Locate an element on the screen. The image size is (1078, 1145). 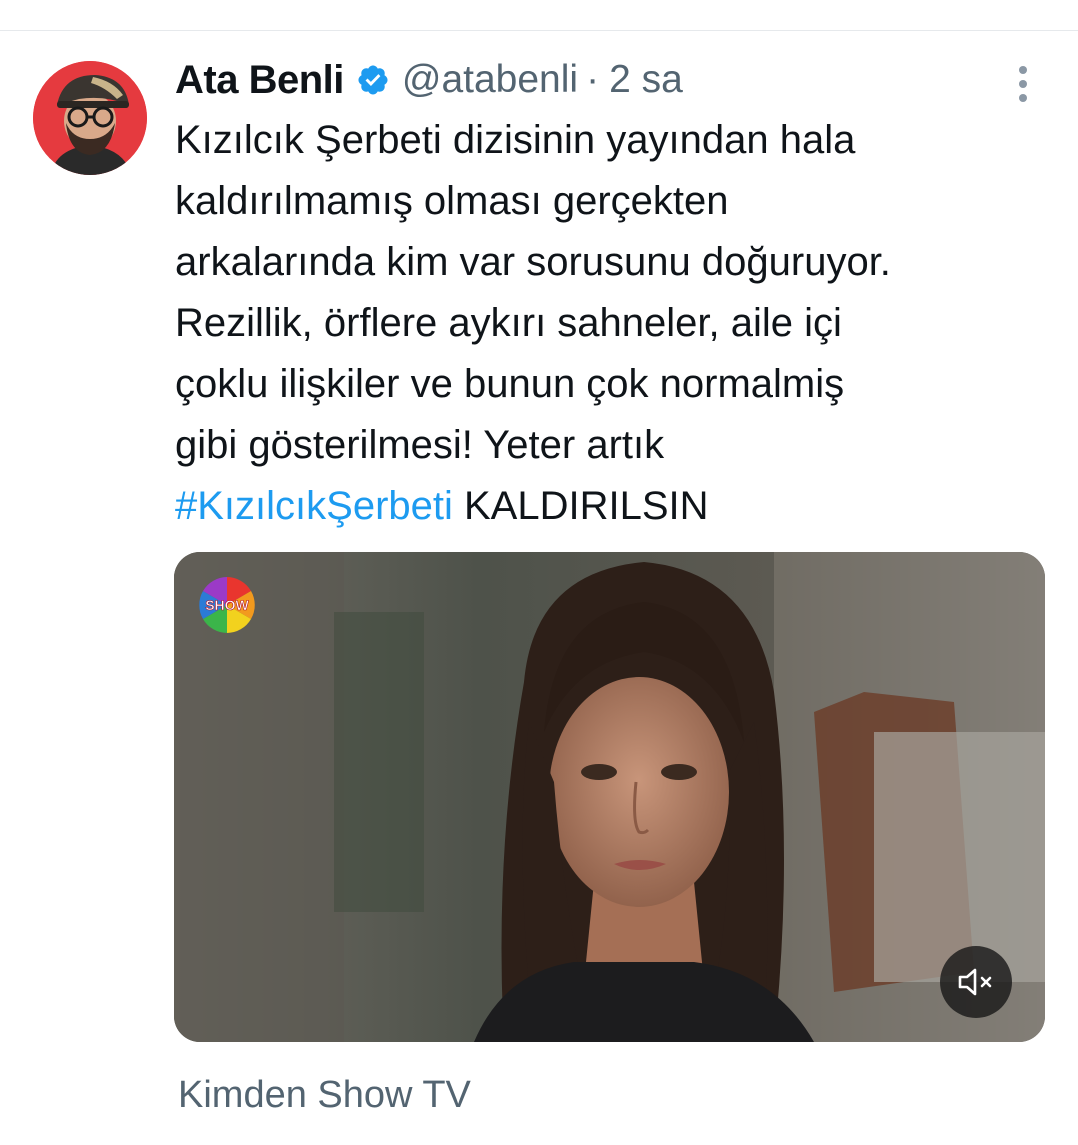
hashtag-link: #KızılcıkŞerbeti is located at coordinates (314, 506).